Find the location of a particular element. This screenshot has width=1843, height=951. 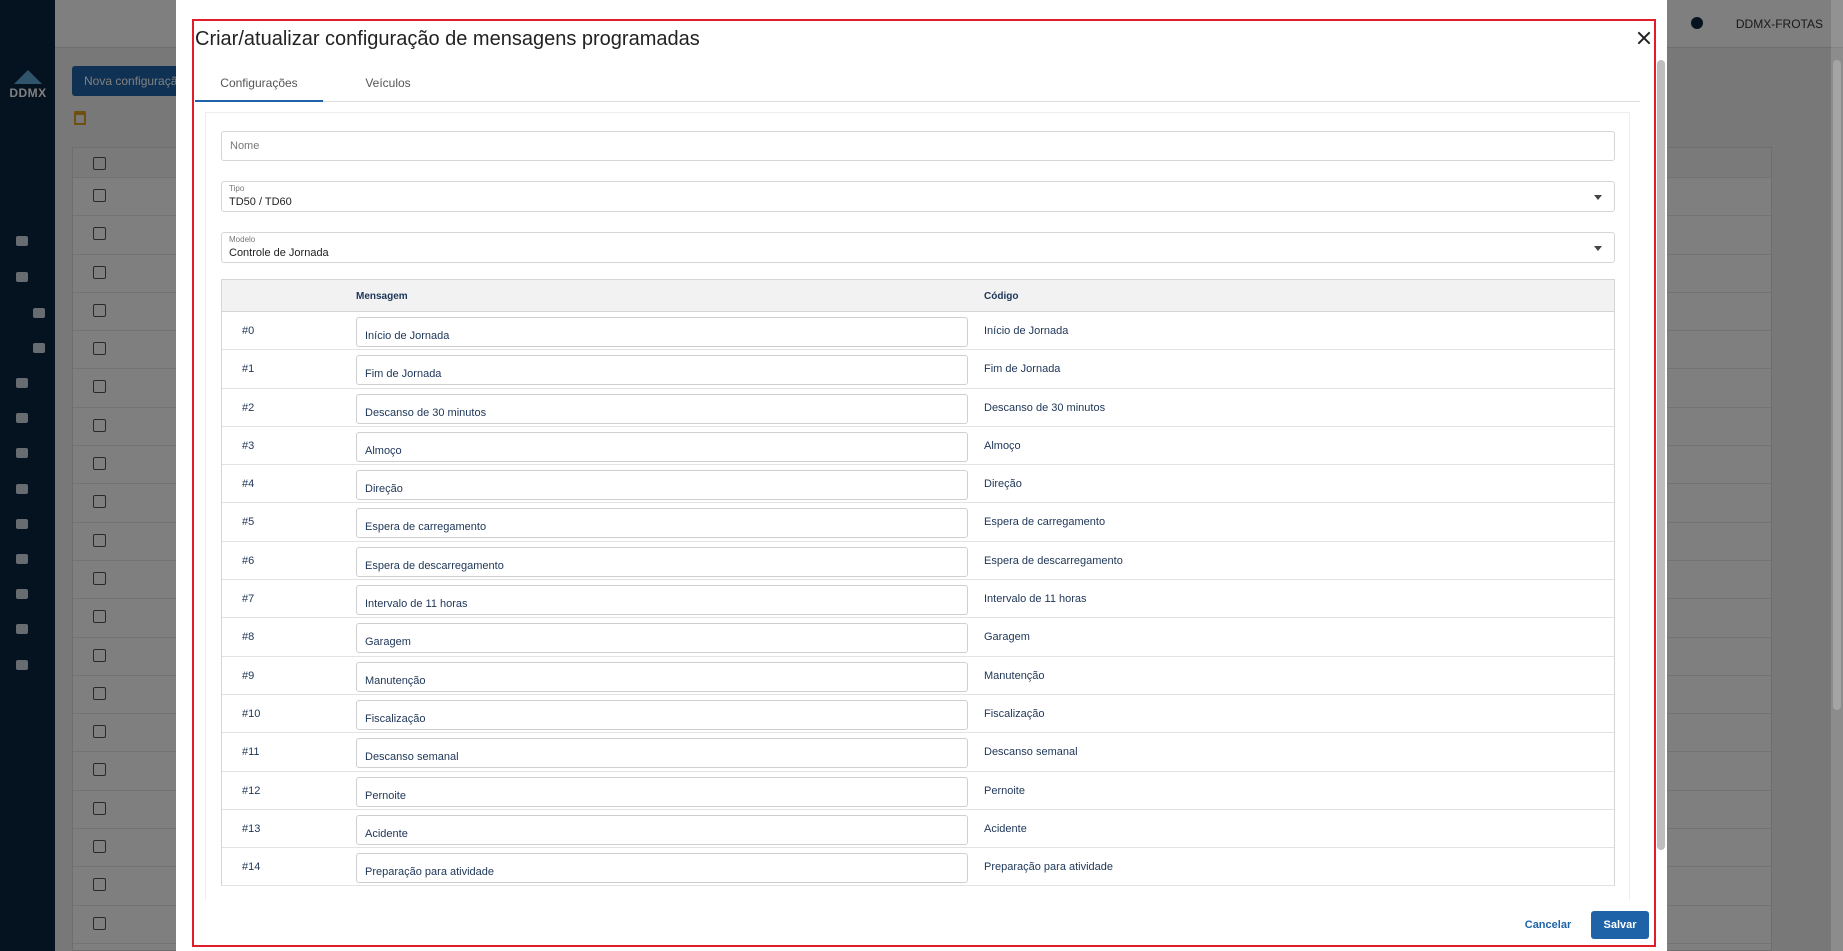

table-header: Mensagem Código is located at coordinates (918, 296).